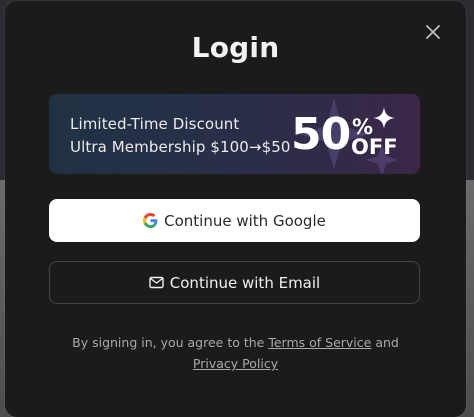  Describe the element at coordinates (170, 342) in the screenshot. I see `legal-prefix: By signing in, you agree to the` at that location.